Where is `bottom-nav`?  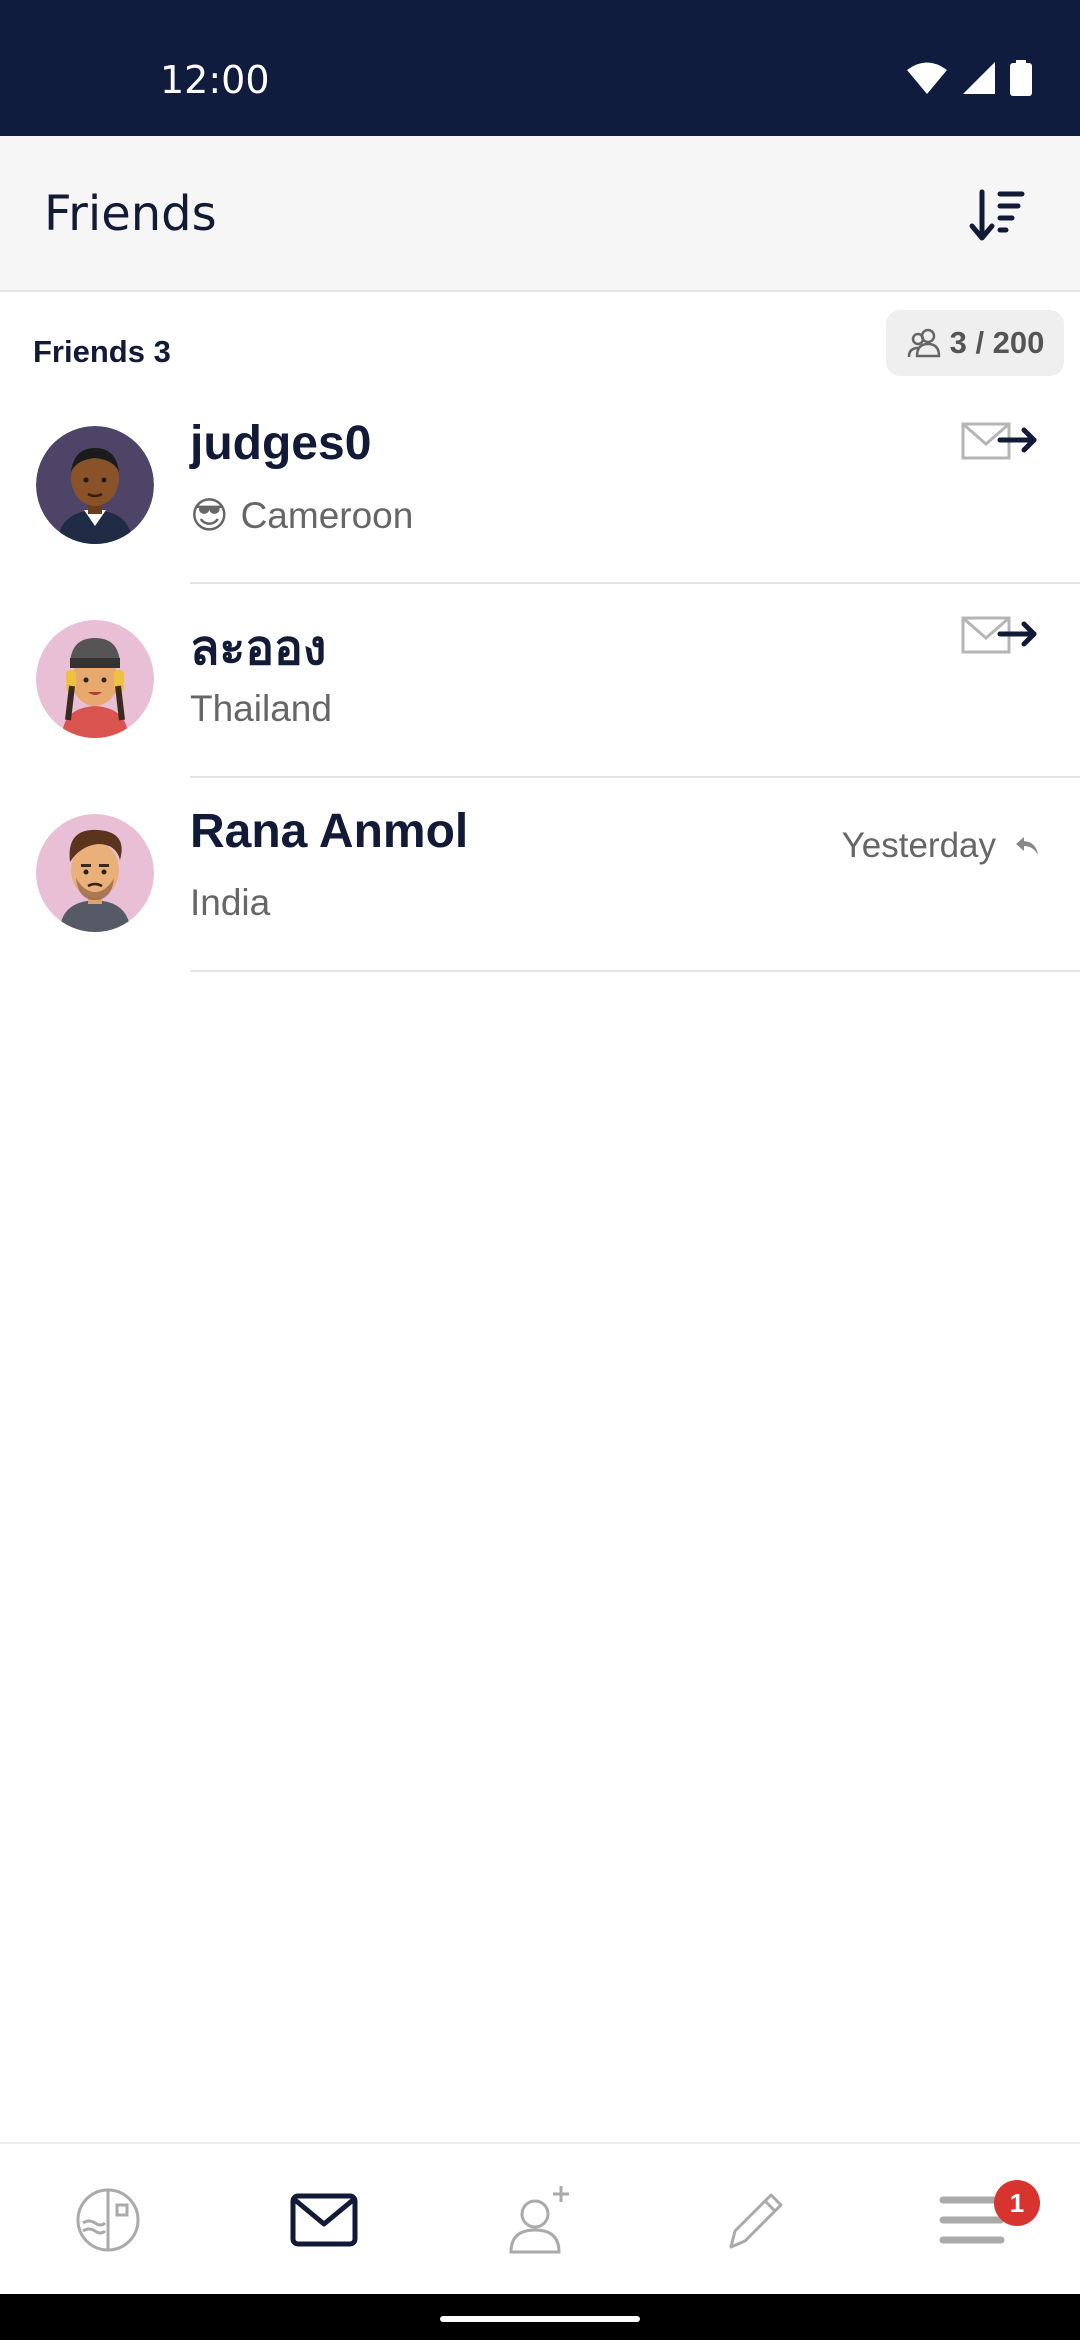 bottom-nav is located at coordinates (540, 2218).